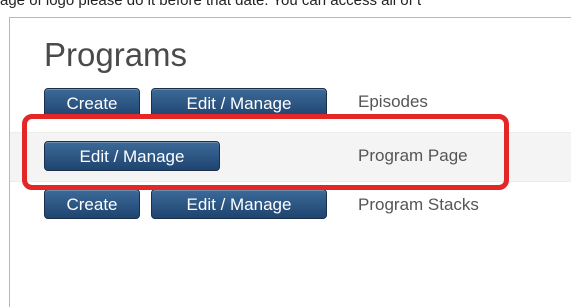 The height and width of the screenshot is (307, 571). I want to click on page-title: Programs, so click(116, 54).